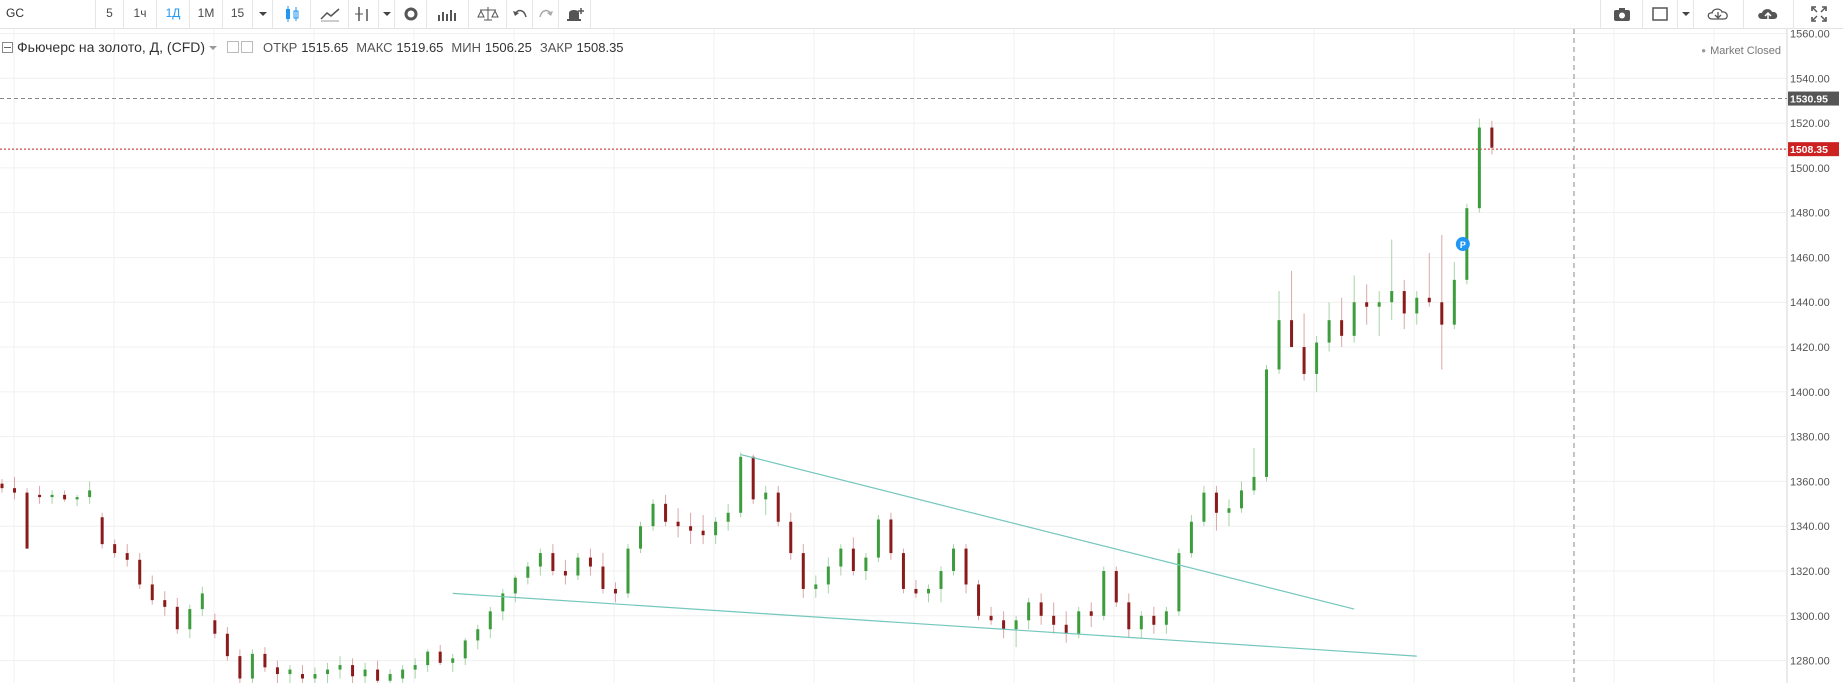 The height and width of the screenshot is (683, 1843). Describe the element at coordinates (247, 47) in the screenshot. I see `series-settings-icon` at that location.